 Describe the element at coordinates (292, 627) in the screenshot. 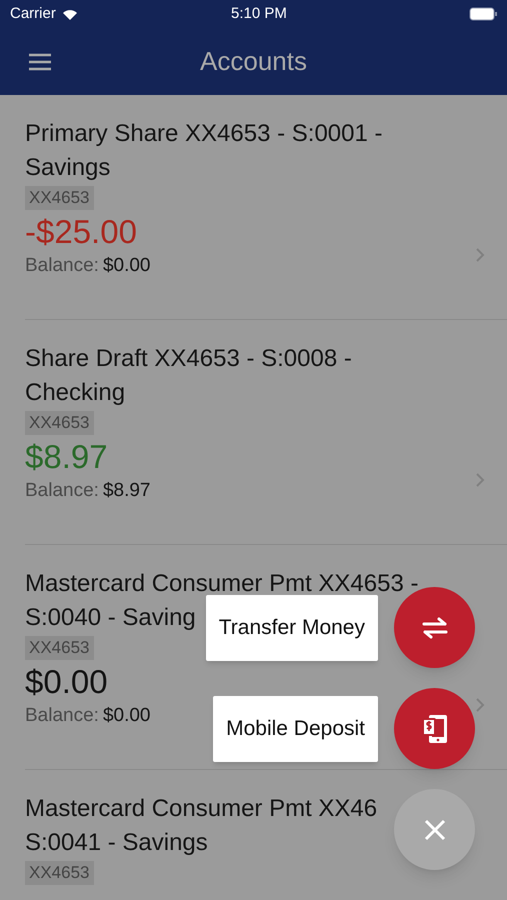

I see `fab-action-label: Transfer Money` at that location.